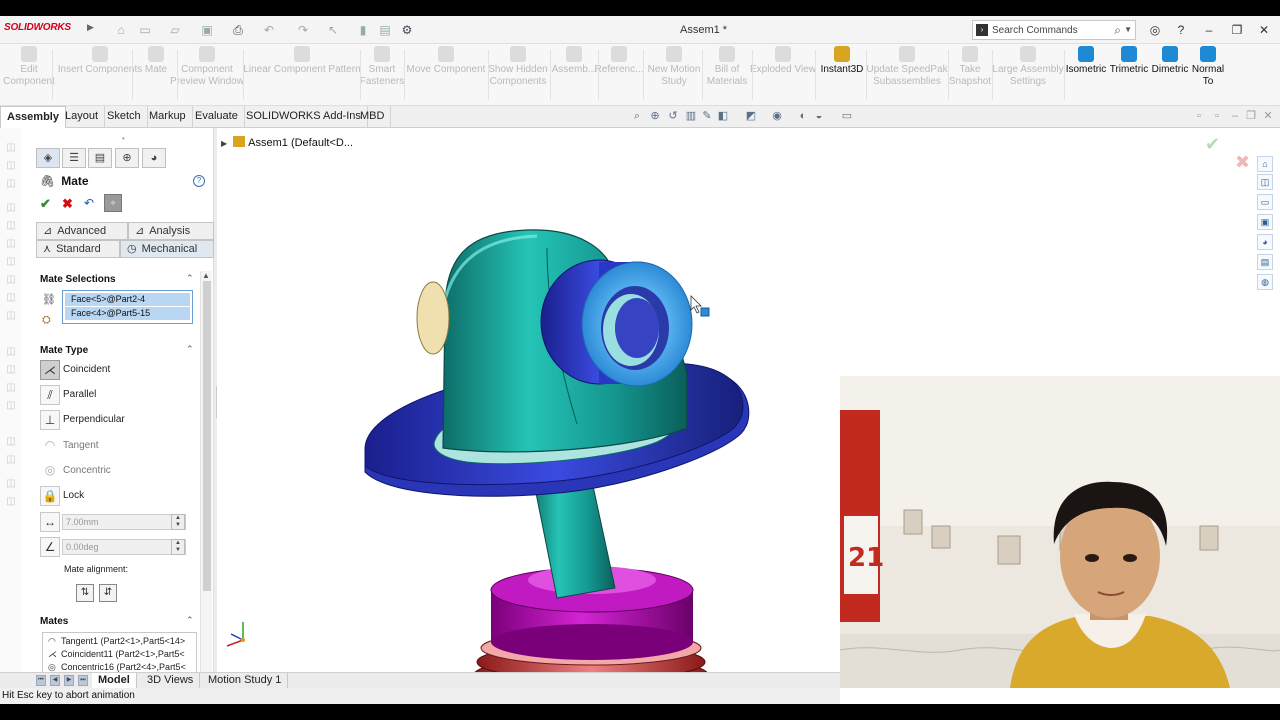  Describe the element at coordinates (113, 203) in the screenshot. I see `pin-button: ⌖` at that location.